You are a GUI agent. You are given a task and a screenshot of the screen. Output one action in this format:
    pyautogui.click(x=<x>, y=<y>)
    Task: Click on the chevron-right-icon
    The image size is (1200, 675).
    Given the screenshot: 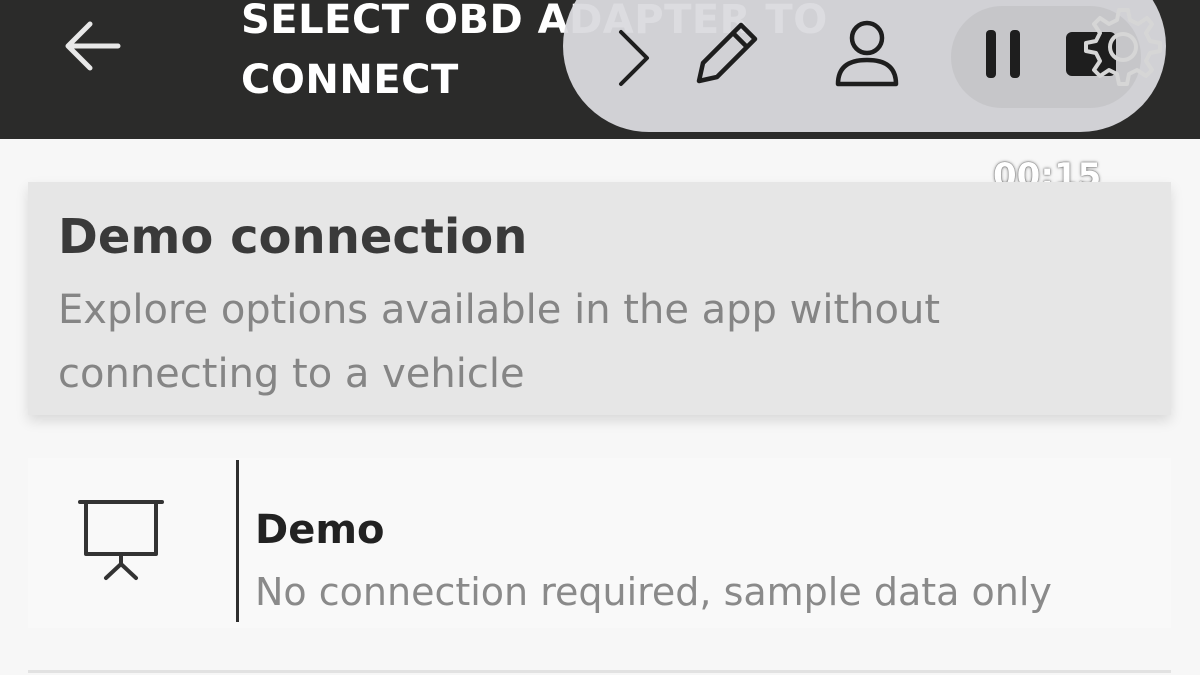 What is the action you would take?
    pyautogui.click(x=634, y=58)
    